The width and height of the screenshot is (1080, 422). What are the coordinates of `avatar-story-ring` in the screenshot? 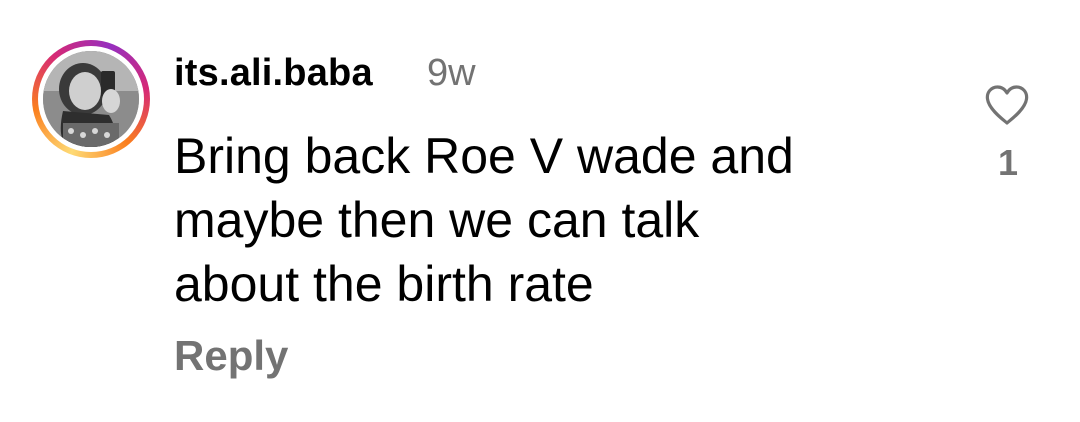 It's located at (91, 99).